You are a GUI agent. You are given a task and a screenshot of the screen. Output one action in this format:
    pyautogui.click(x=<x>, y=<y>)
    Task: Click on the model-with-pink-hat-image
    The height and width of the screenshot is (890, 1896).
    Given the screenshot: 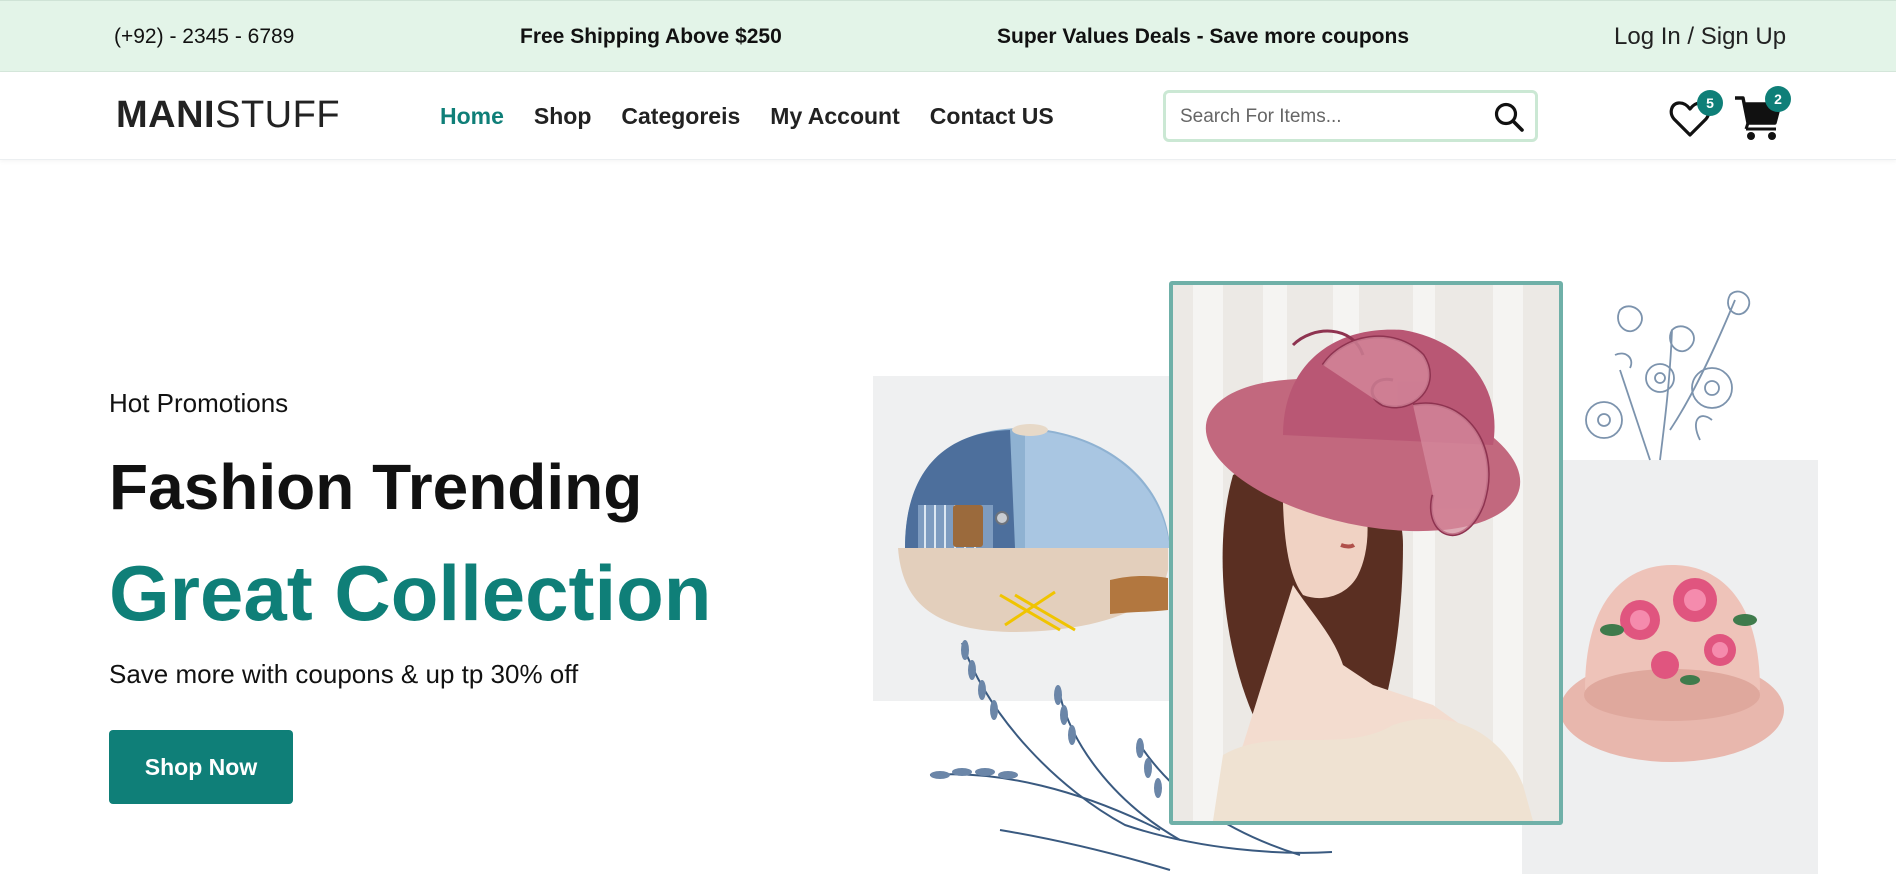 What is the action you would take?
    pyautogui.click(x=1366, y=553)
    